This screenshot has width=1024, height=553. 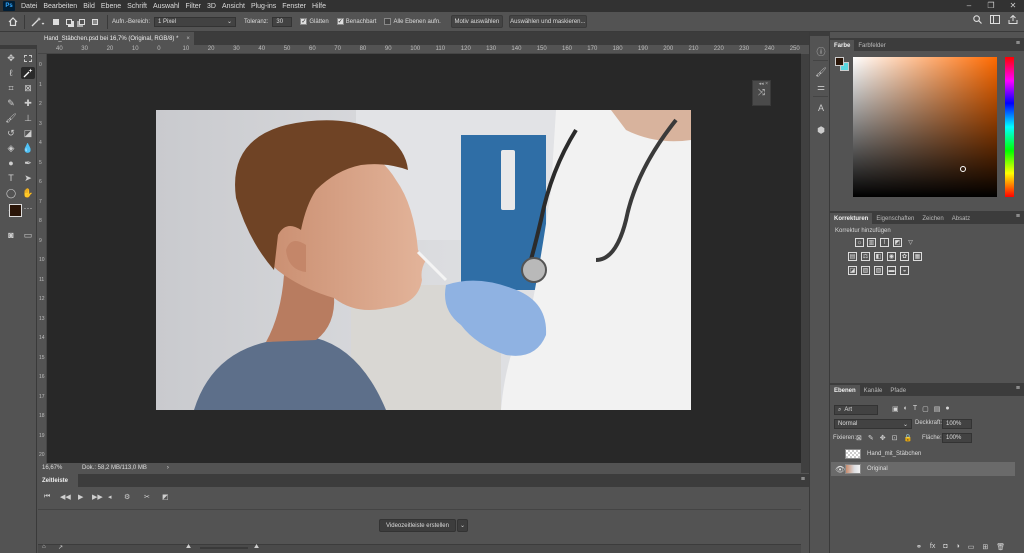 I want to click on link-icon: ⚭, so click(x=919, y=547).